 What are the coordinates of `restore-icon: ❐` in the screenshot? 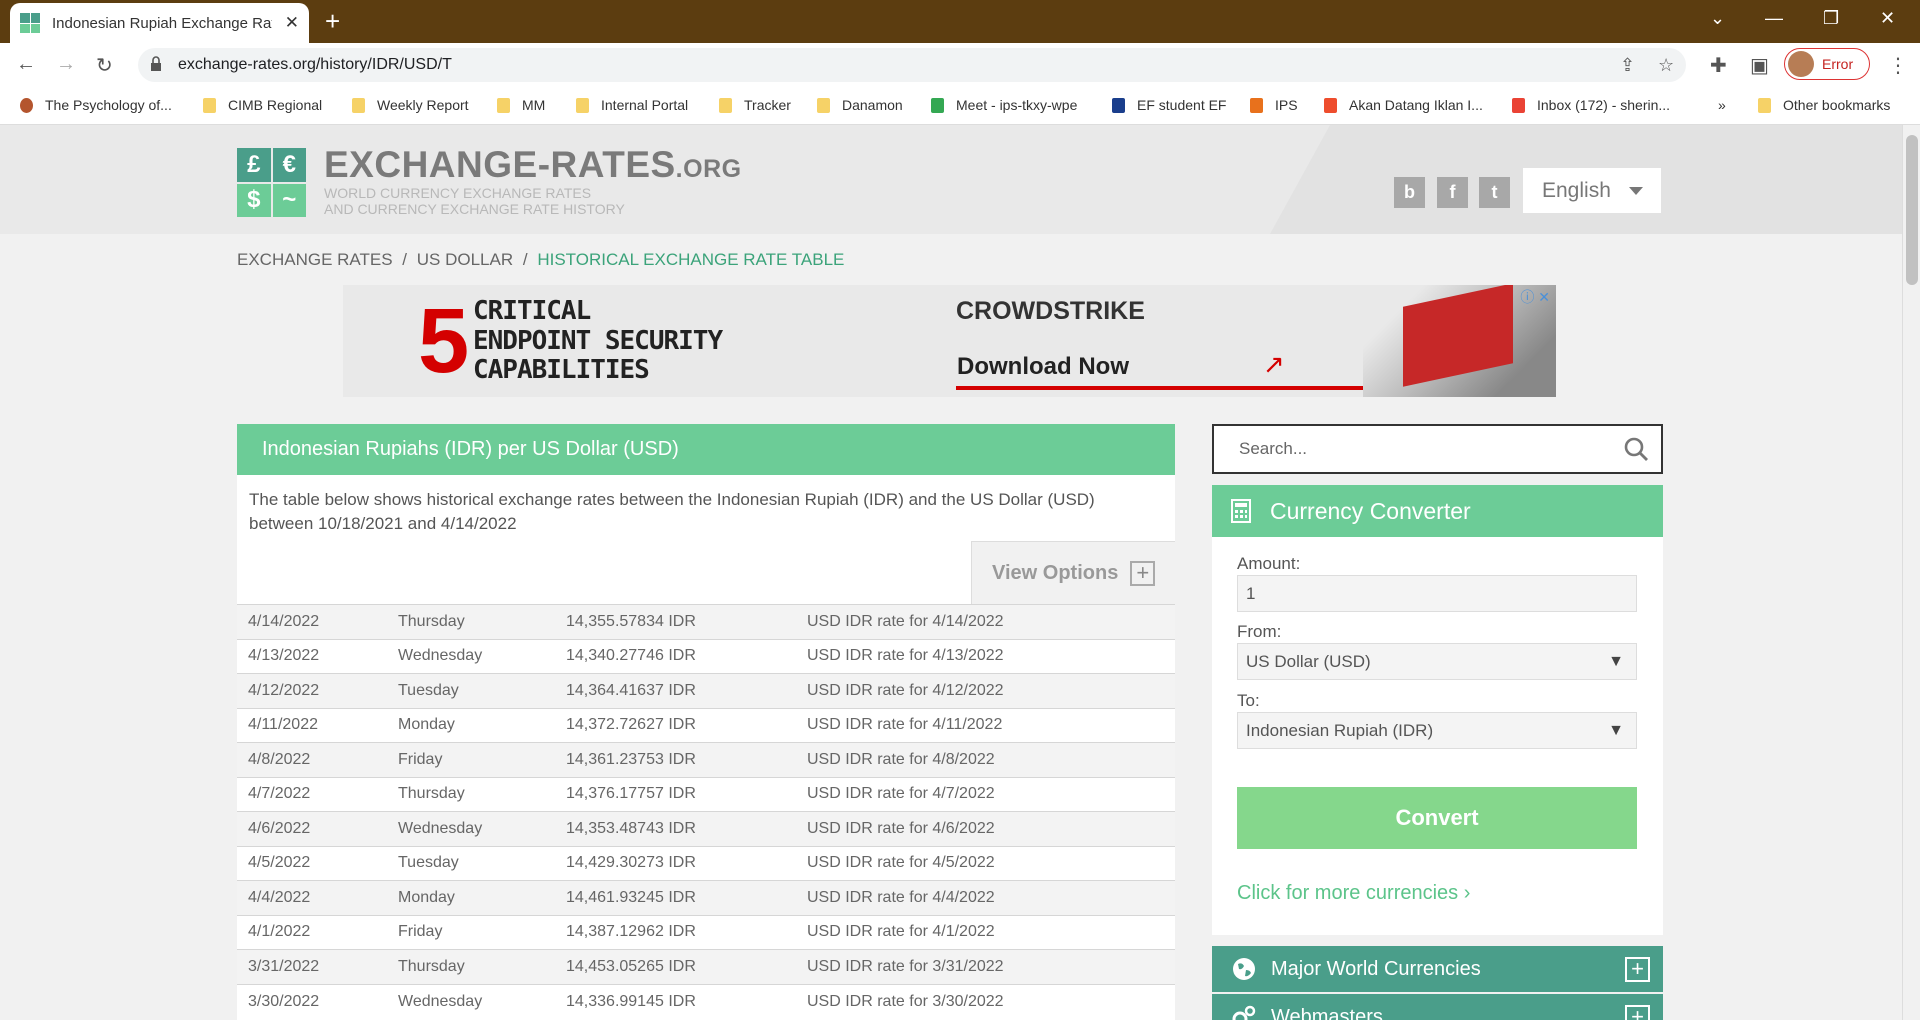 It's located at (1831, 18).